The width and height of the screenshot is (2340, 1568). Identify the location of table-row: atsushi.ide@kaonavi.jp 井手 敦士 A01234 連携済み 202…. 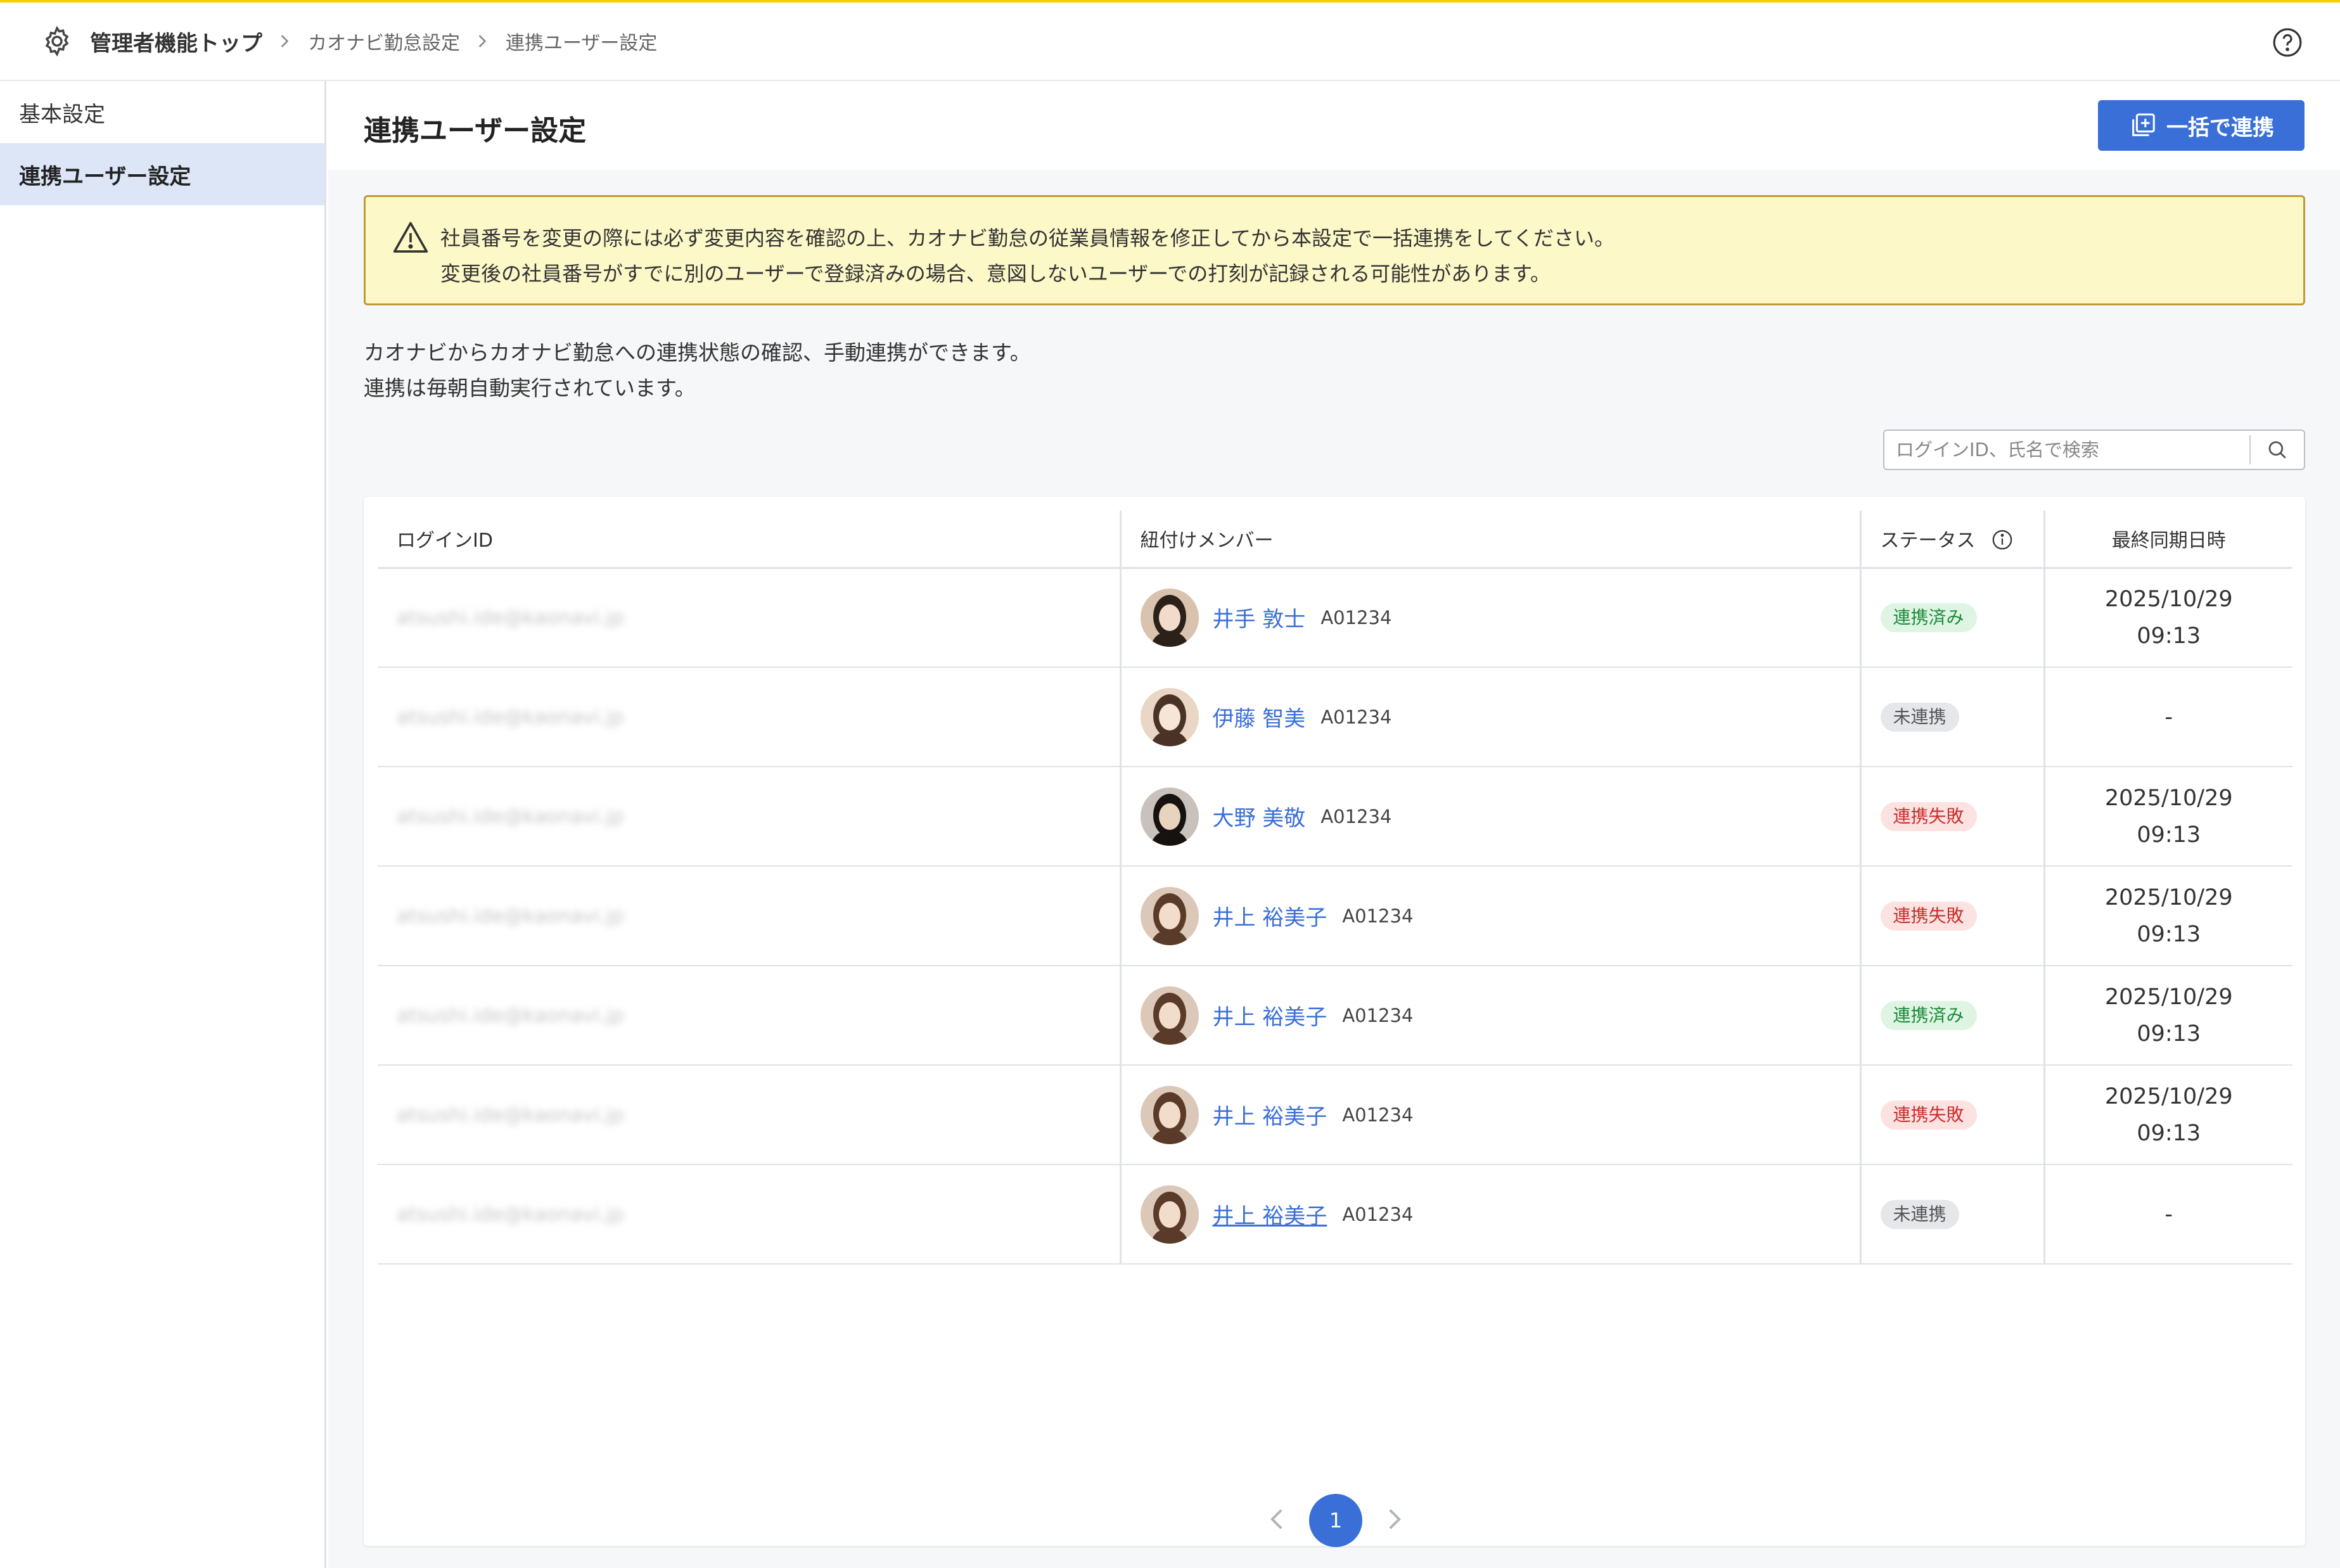
(1335, 618).